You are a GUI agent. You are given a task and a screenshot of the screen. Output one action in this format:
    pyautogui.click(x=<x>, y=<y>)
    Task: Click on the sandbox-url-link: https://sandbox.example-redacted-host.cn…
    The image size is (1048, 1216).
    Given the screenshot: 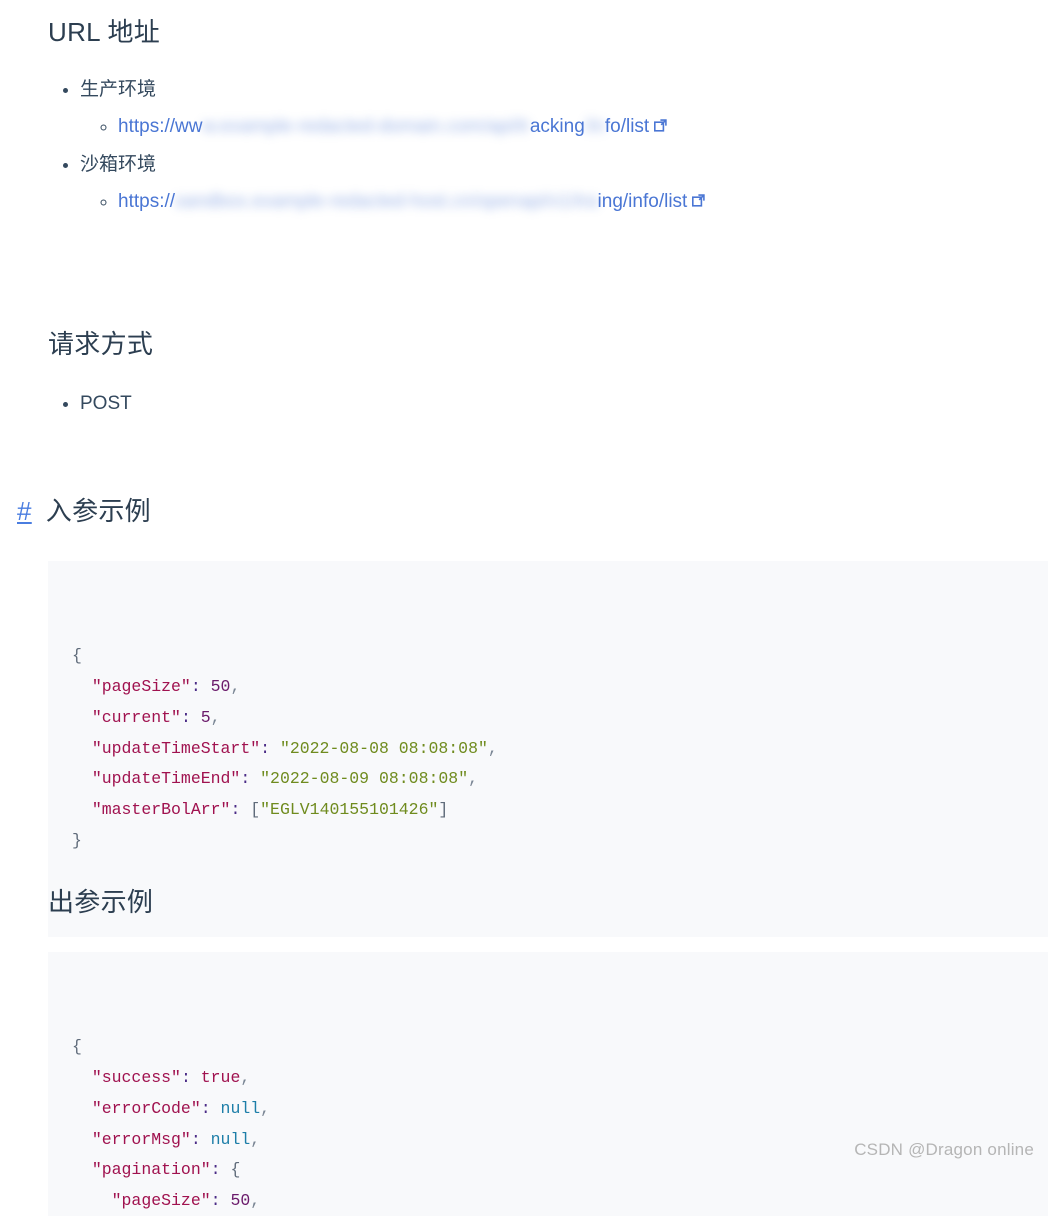 What is the action you would take?
    pyautogui.click(x=412, y=201)
    